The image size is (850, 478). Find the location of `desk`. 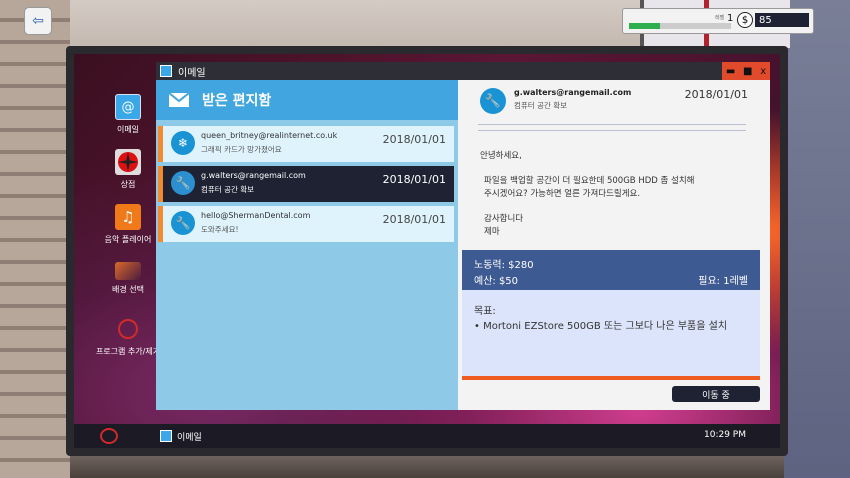

desk is located at coordinates (427, 467).